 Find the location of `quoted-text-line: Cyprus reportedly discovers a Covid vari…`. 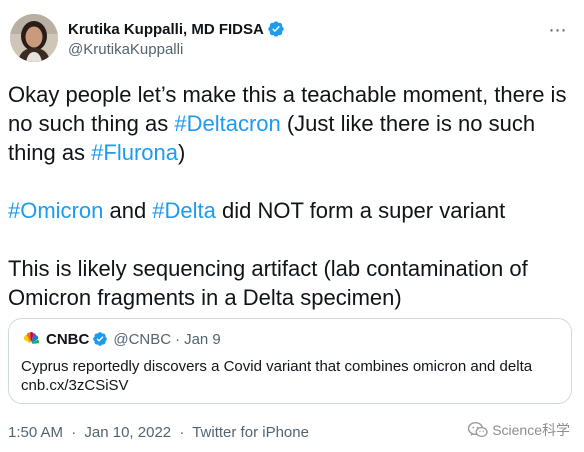

quoted-text-line: Cyprus reportedly discovers a Covid vari… is located at coordinates (277, 366).